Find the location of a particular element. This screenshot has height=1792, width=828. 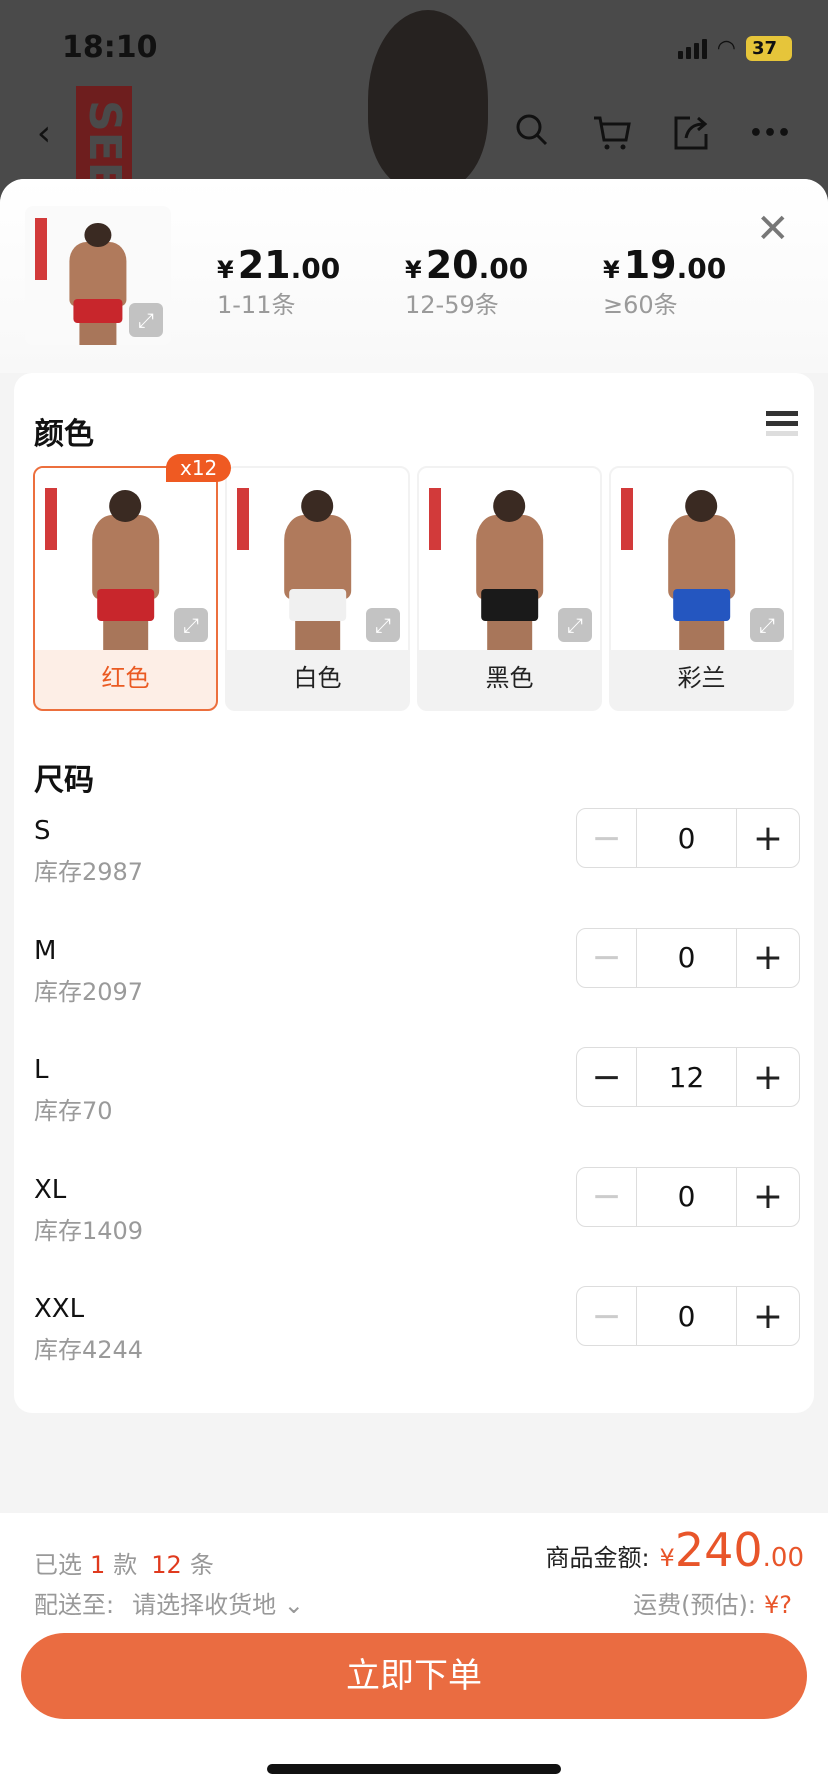

backdrop-model is located at coordinates (428, 100).